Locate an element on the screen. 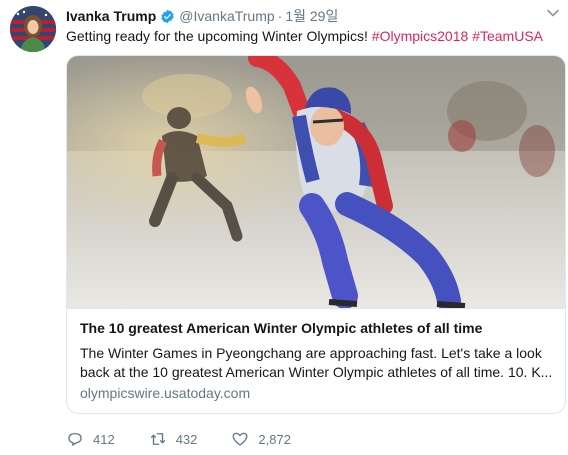 Image resolution: width=568 pixels, height=455 pixels. tweet-timestamp: 1월 29일 is located at coordinates (311, 16).